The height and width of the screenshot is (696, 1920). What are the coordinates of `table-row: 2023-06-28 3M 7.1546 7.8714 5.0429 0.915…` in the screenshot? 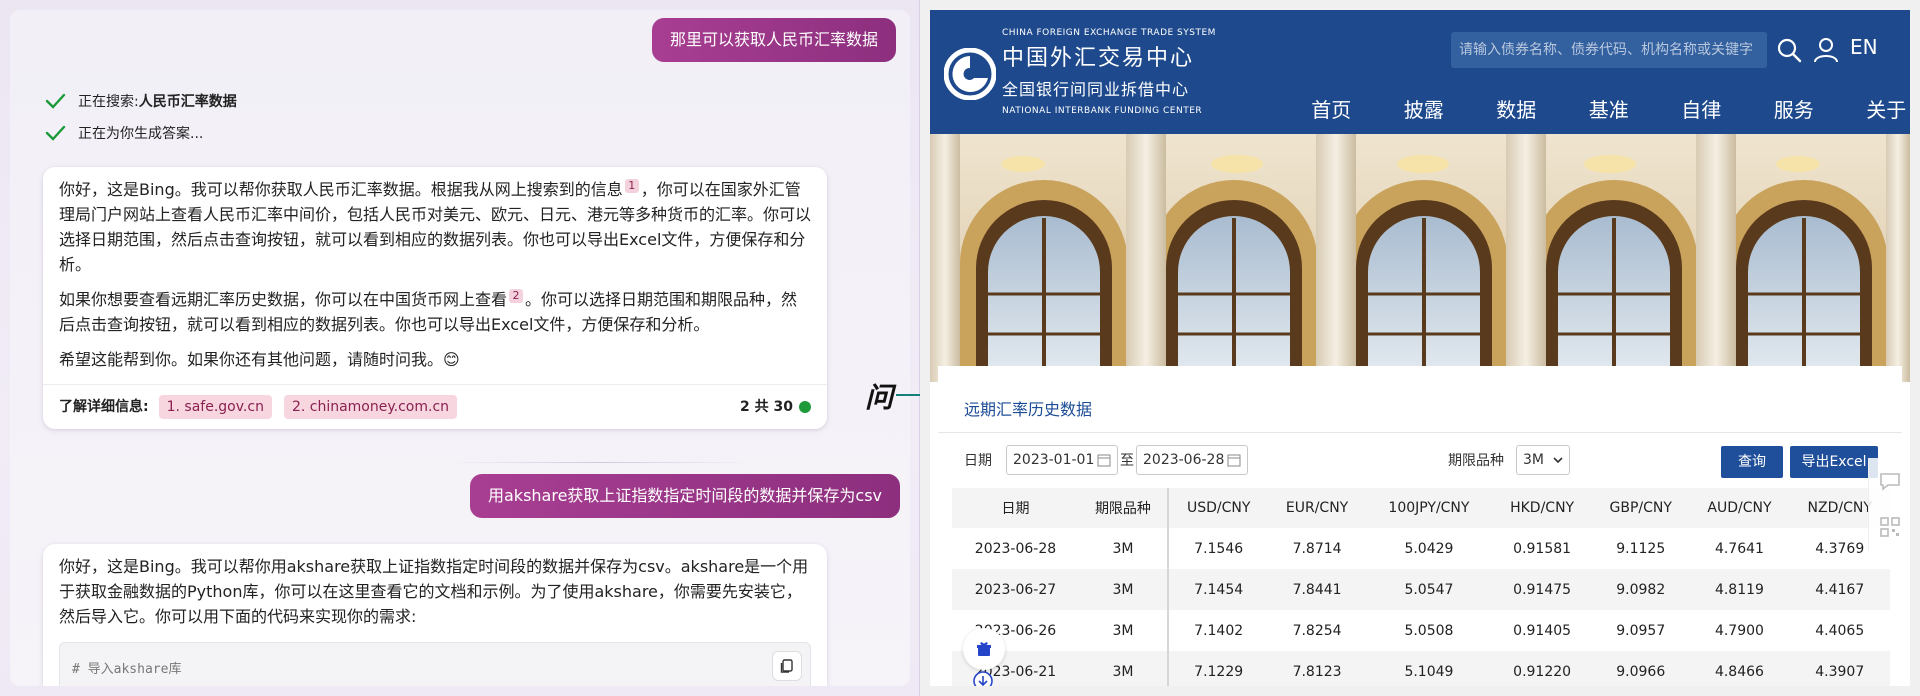 It's located at (1421, 548).